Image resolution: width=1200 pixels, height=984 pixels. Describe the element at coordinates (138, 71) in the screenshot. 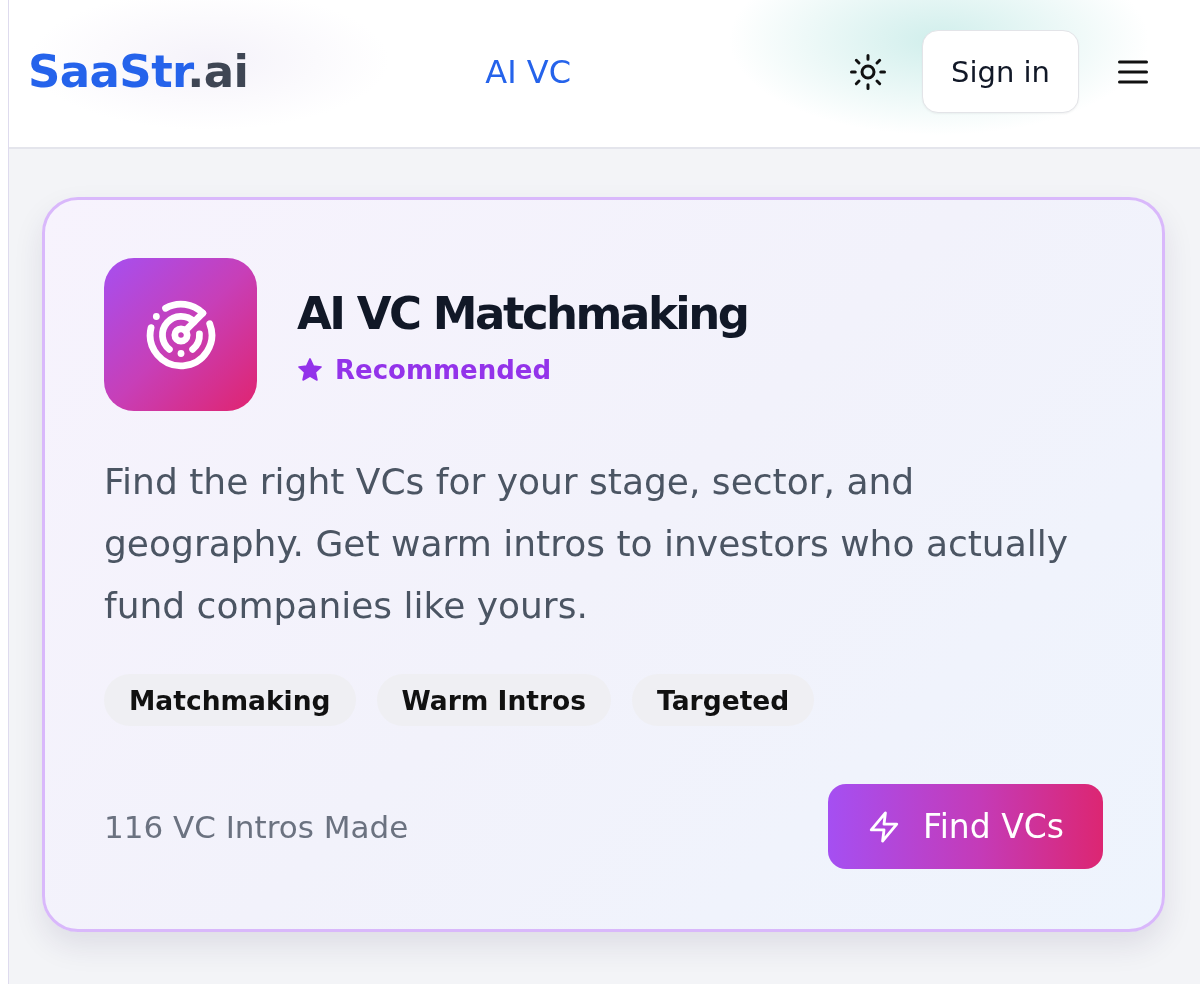

I see `logo-wordmark: SaaStr.ai` at that location.